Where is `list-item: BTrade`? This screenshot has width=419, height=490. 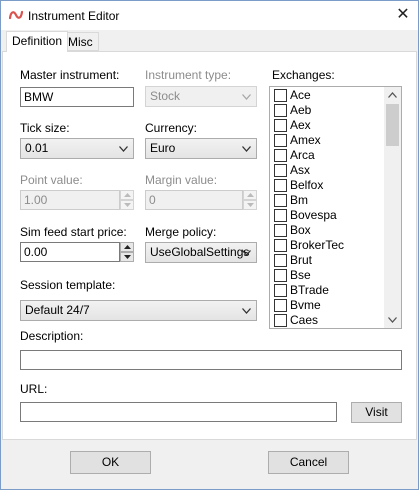 list-item: BTrade is located at coordinates (328, 290).